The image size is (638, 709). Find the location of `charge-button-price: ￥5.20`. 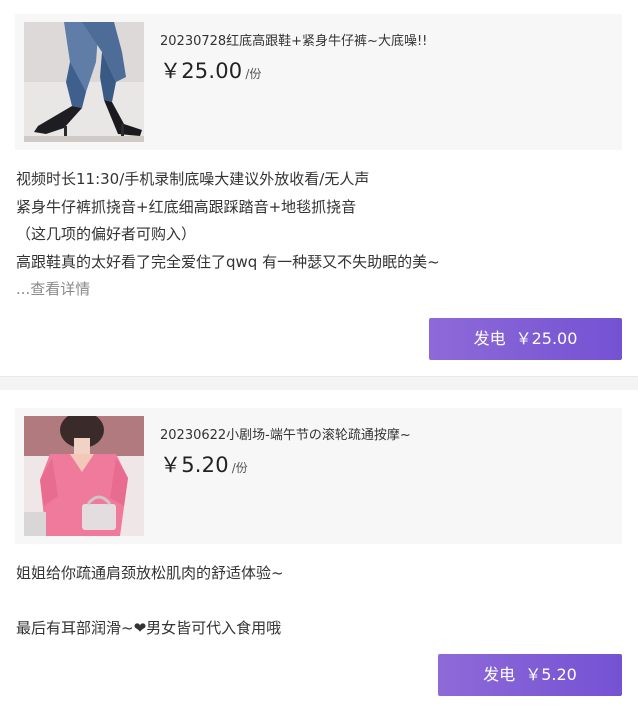

charge-button-price: ￥5.20 is located at coordinates (551, 674).